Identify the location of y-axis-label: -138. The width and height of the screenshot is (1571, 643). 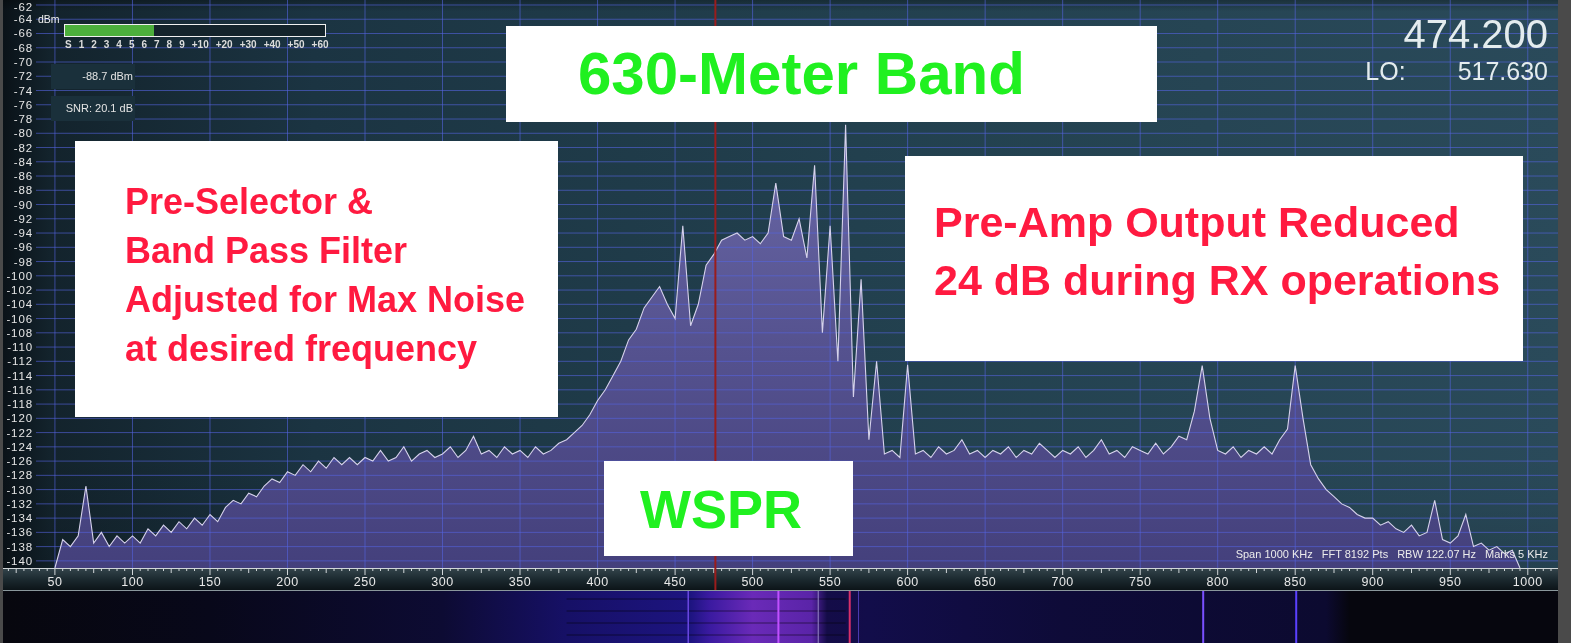
(19, 546).